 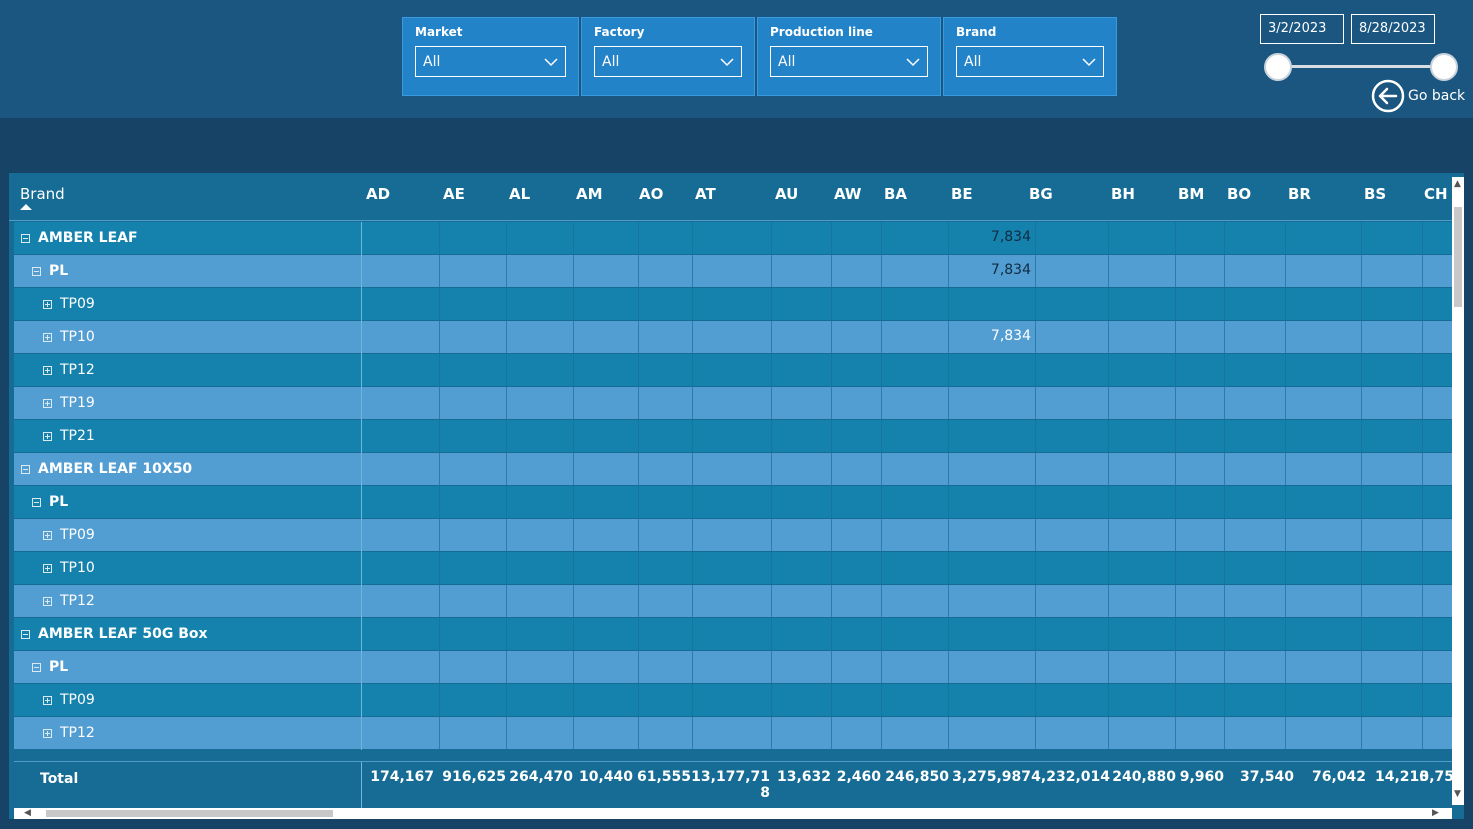 What do you see at coordinates (432, 61) in the screenshot?
I see `market-dropdown-value: All` at bounding box center [432, 61].